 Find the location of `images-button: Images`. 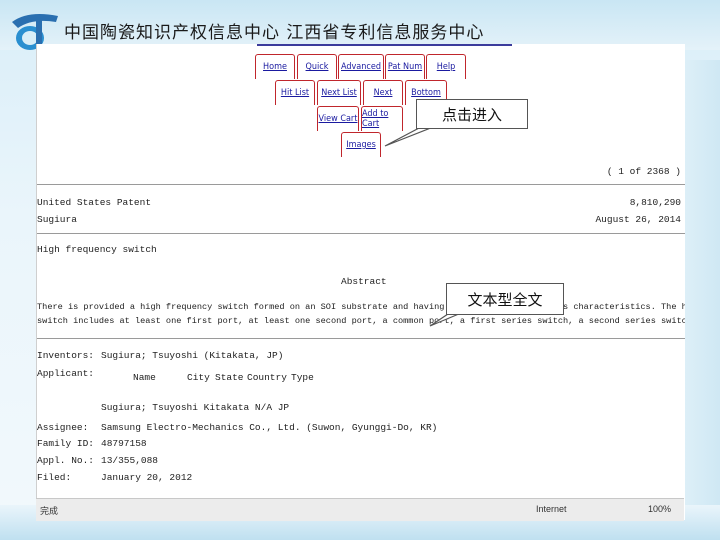

images-button: Images is located at coordinates (361, 144).